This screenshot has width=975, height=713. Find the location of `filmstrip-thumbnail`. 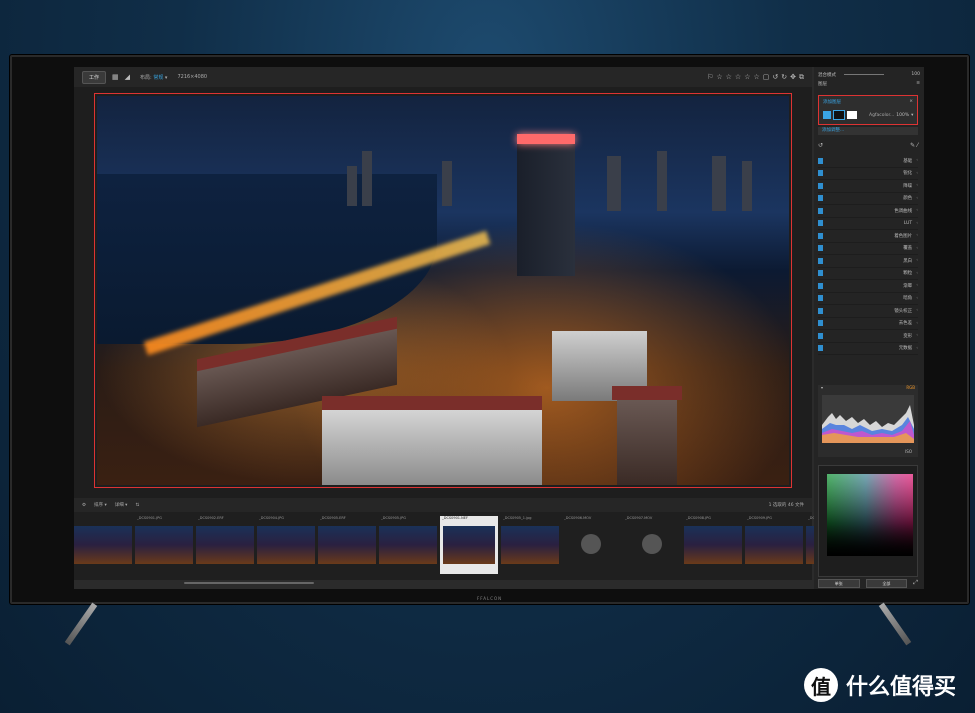

filmstrip-thumbnail is located at coordinates (103, 545).